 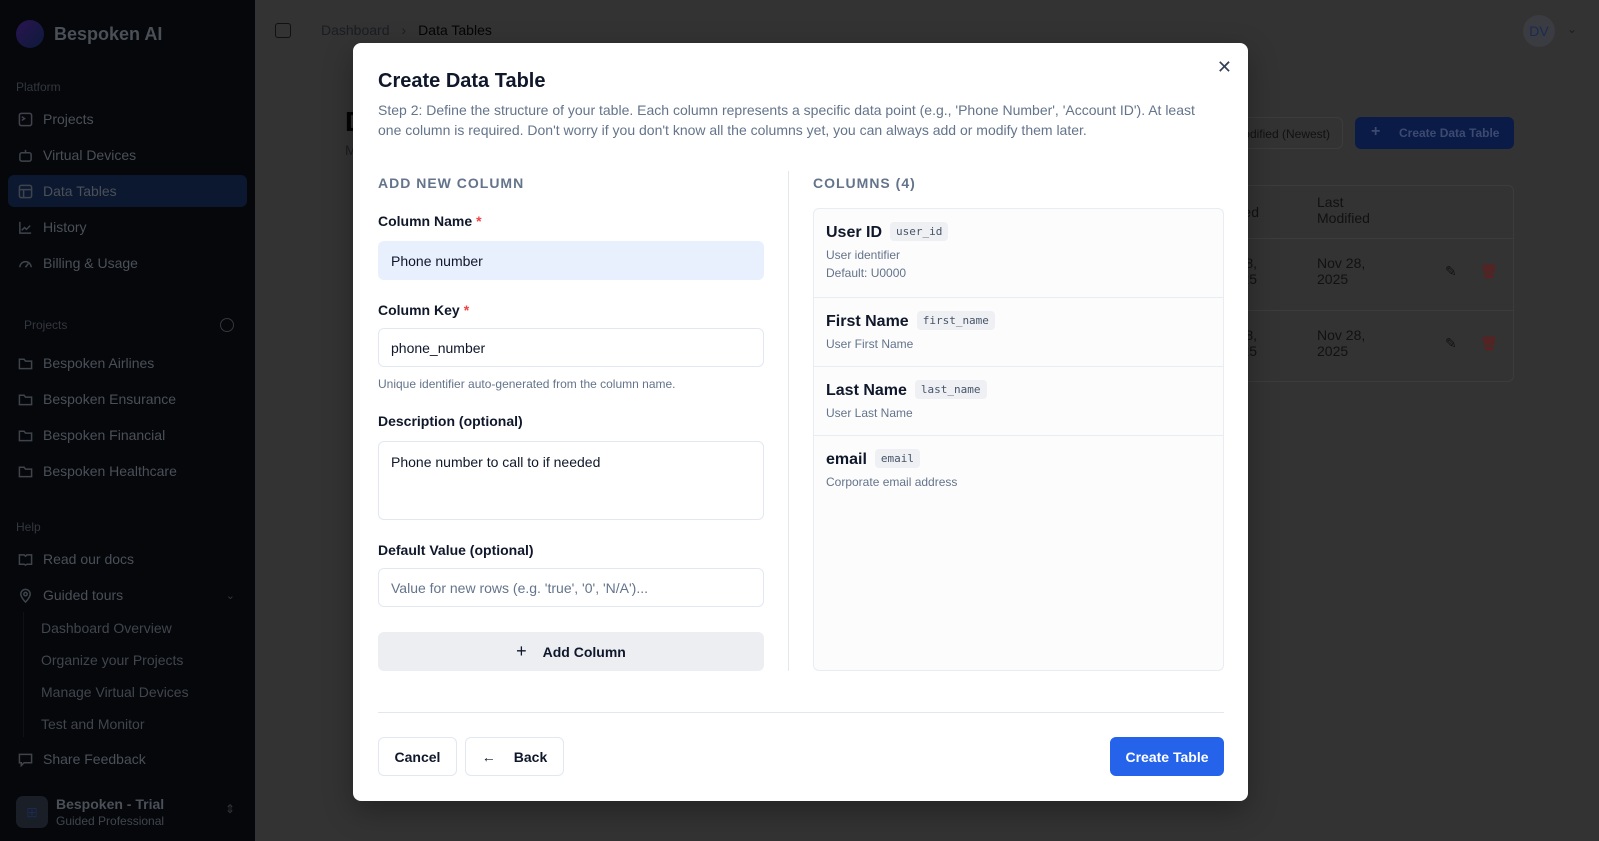 I want to click on create-table-button: Create Table, so click(x=1167, y=756).